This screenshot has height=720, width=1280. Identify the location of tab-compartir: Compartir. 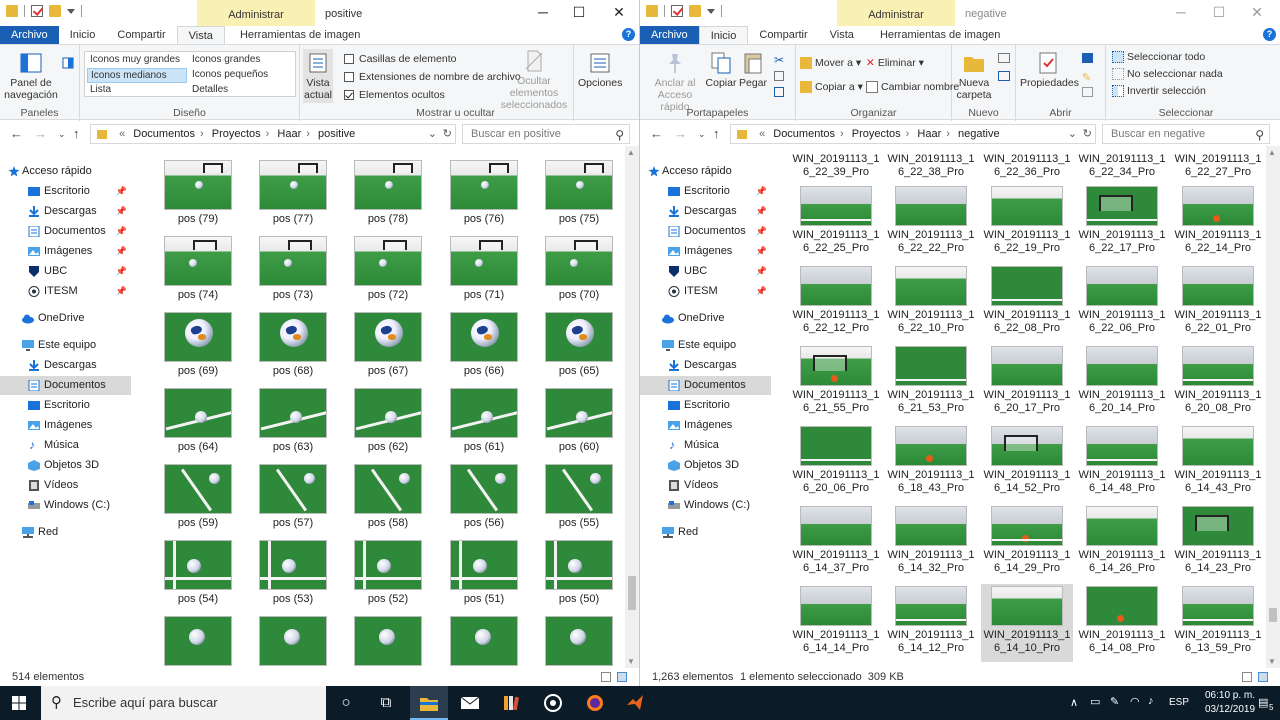
(141, 35).